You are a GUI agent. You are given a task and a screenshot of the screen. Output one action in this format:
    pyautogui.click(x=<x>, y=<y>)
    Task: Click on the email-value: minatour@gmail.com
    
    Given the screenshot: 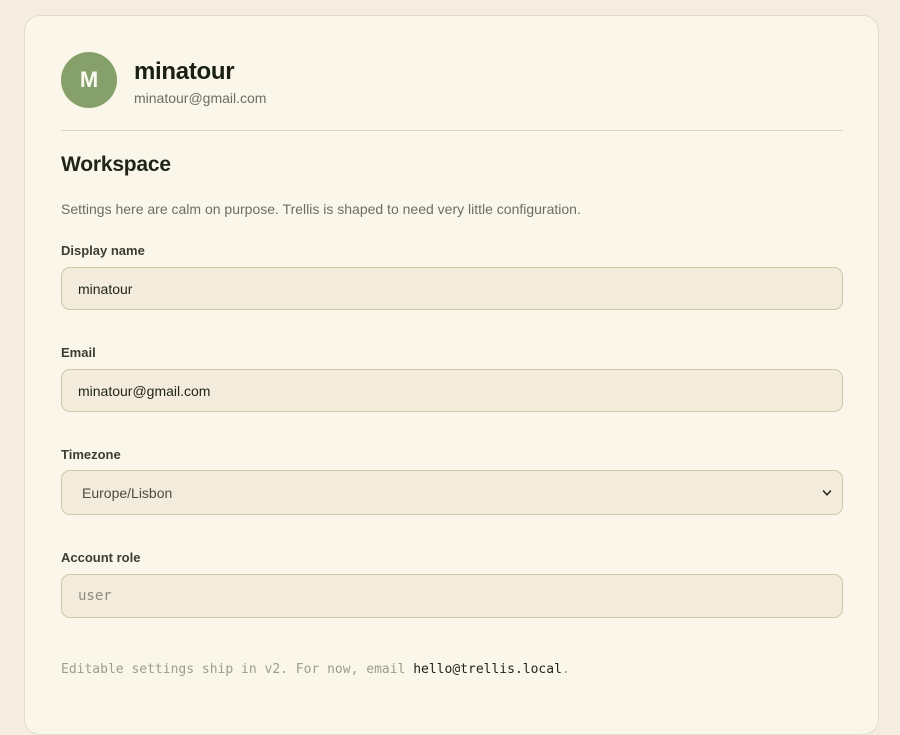 What is the action you would take?
    pyautogui.click(x=144, y=390)
    